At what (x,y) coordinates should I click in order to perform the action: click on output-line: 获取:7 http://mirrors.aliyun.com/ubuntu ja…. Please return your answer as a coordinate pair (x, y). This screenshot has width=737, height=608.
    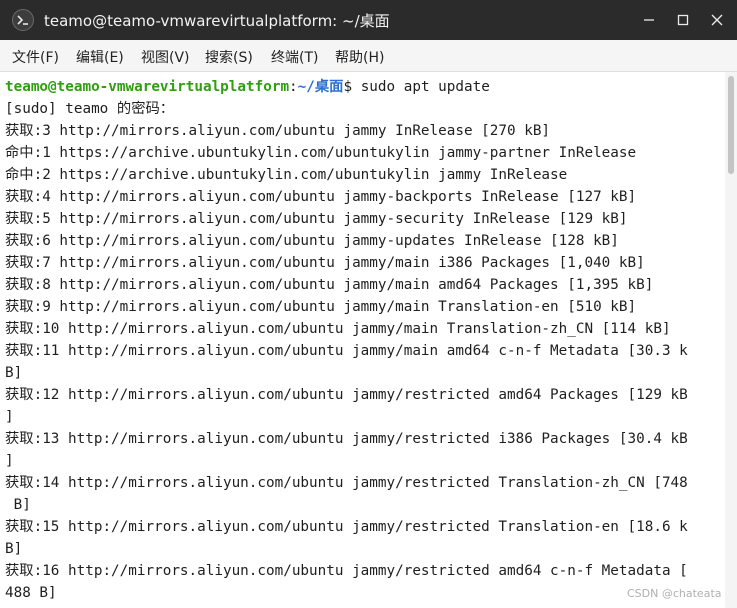
    Looking at the image, I should click on (325, 263).